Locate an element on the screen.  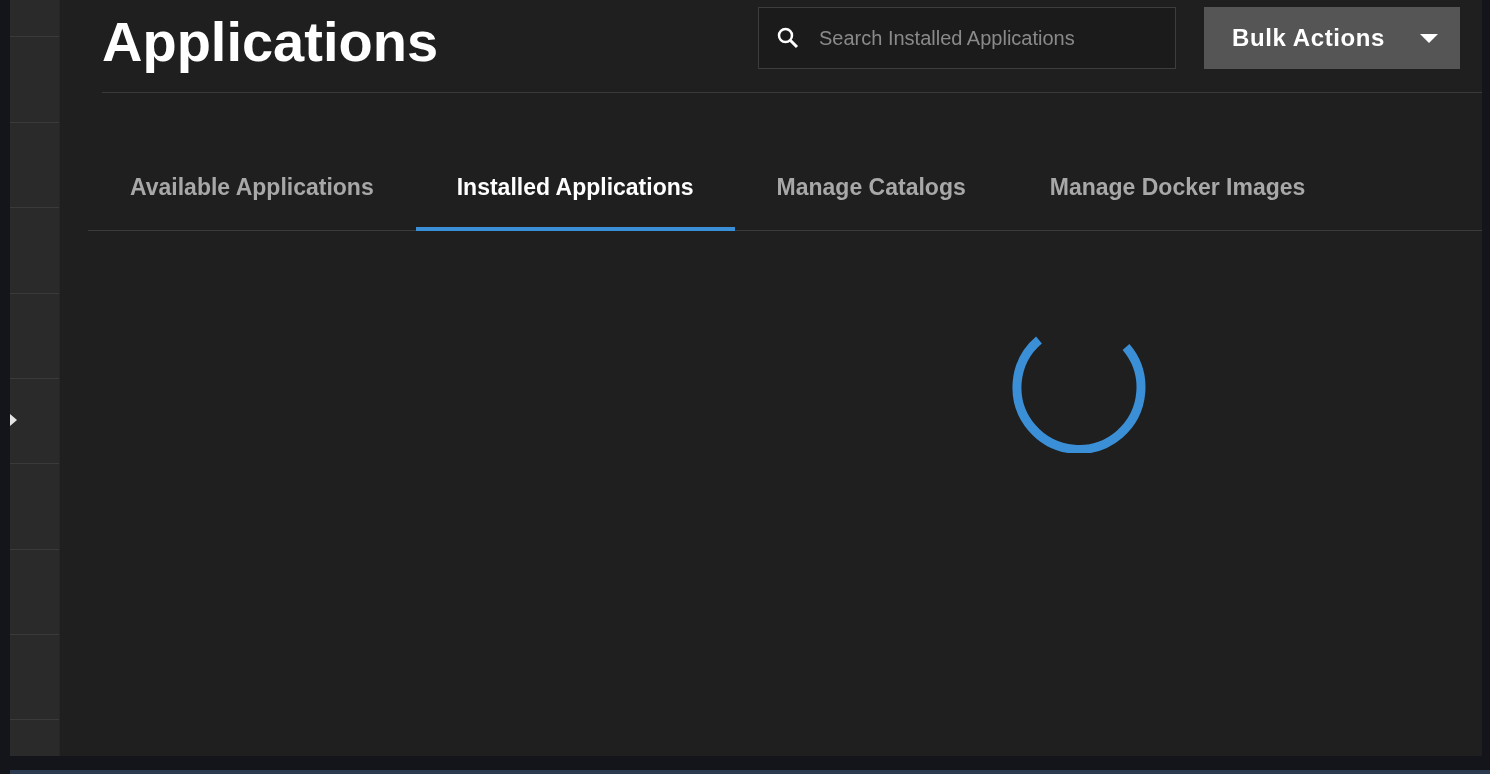
caret-icon is located at coordinates (1429, 38).